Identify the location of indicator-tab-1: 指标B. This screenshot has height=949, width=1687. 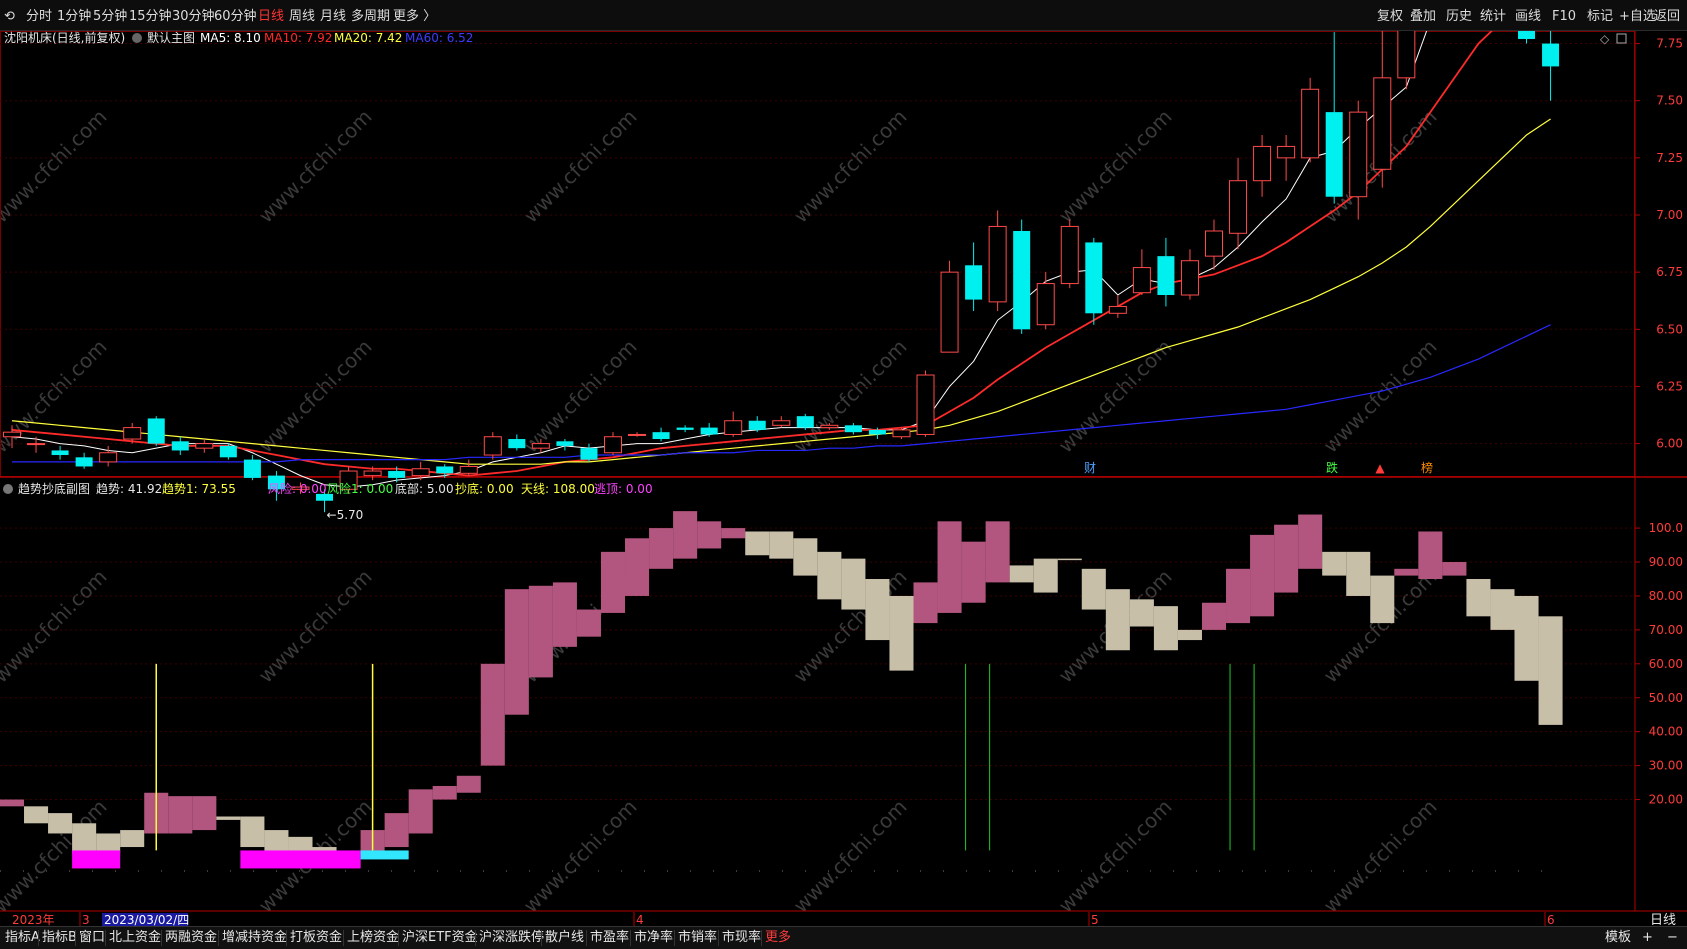
(59, 938).